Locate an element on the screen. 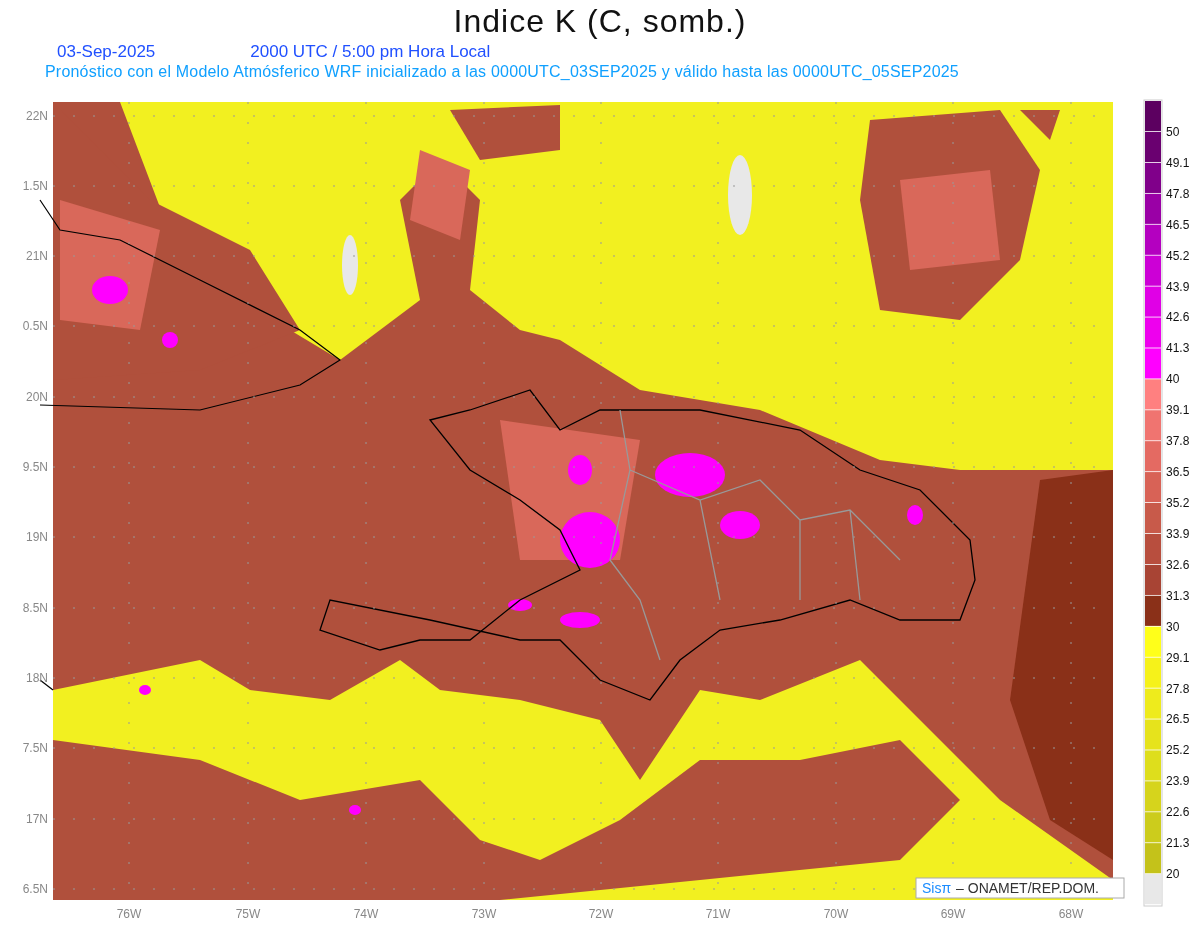 The width and height of the screenshot is (1200, 927). colorbar-label: 22.6 is located at coordinates (1178, 812).